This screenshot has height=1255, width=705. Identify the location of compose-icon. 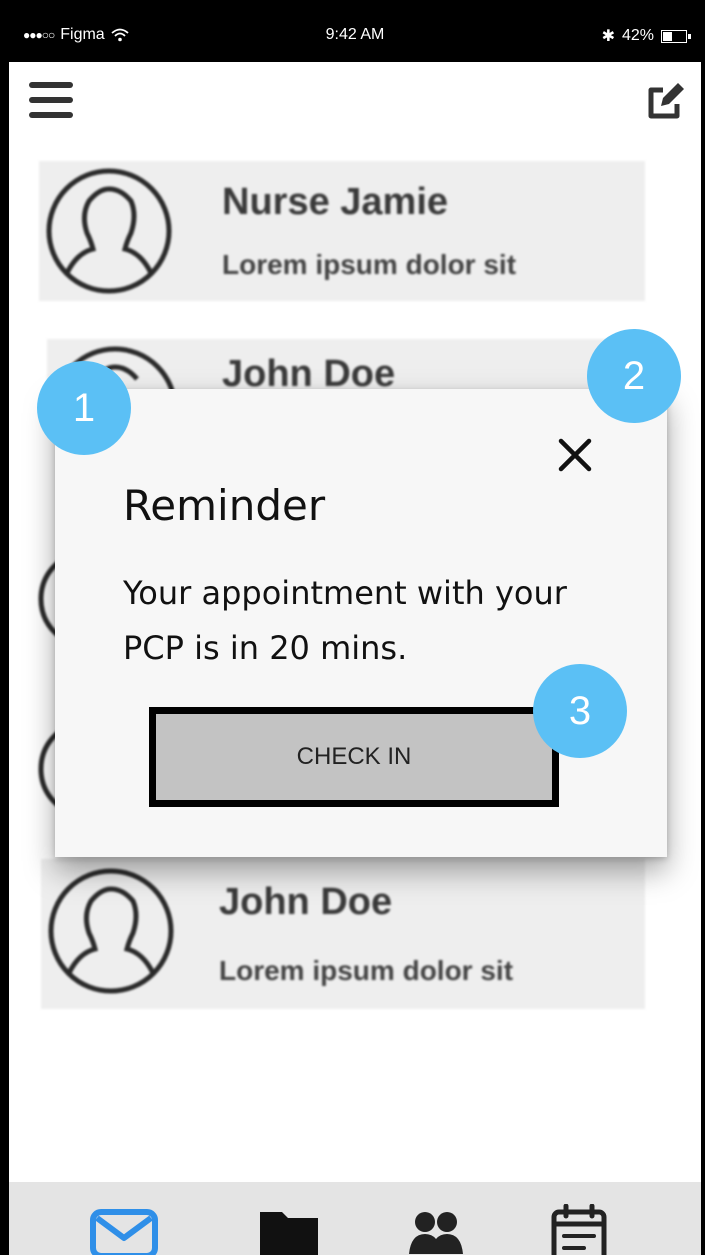
(665, 102).